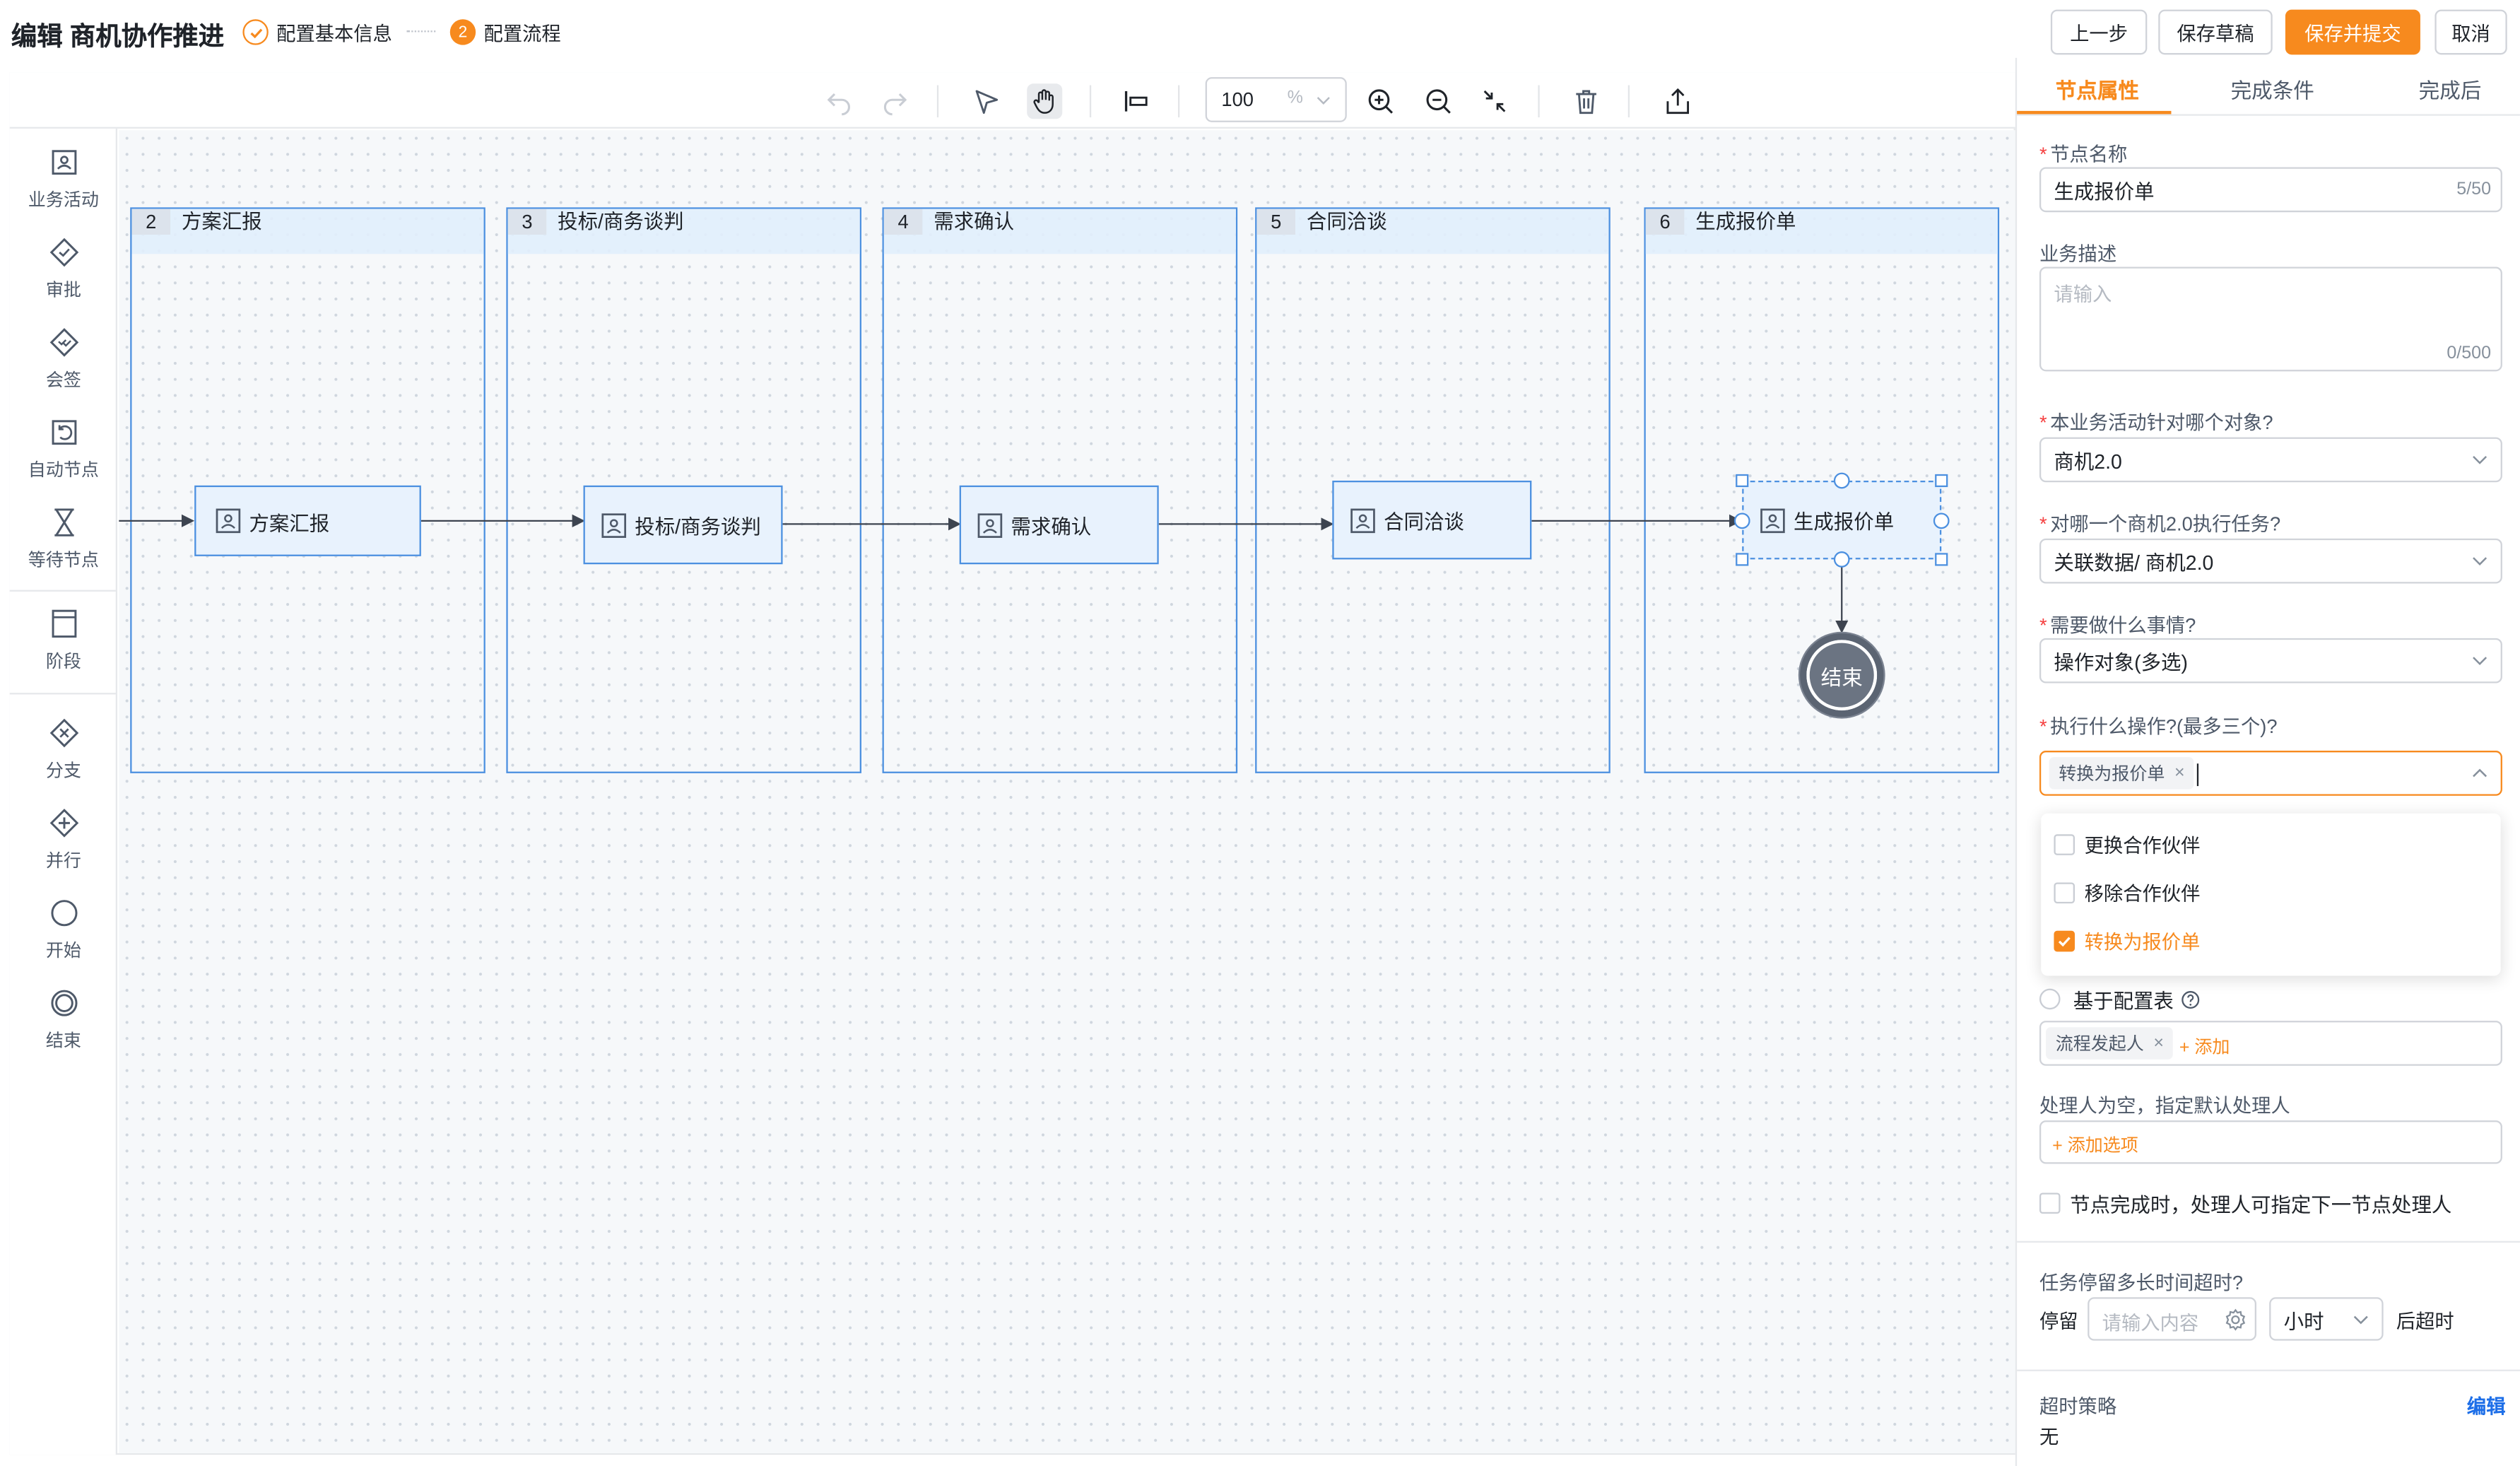 The image size is (2520, 1466). I want to click on save-submit-button: 保存并提交, so click(2353, 32).